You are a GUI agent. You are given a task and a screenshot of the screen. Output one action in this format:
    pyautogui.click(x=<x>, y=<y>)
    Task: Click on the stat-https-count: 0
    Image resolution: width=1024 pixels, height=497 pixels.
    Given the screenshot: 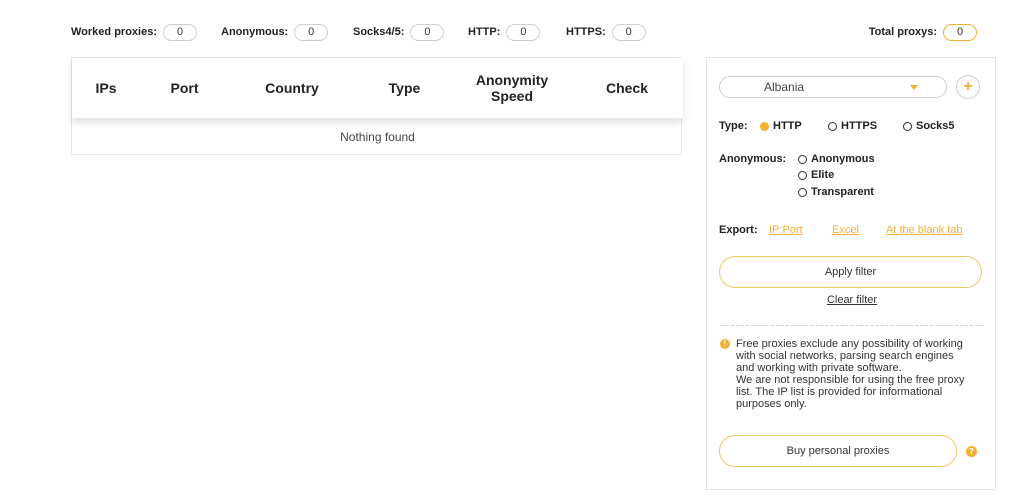 What is the action you would take?
    pyautogui.click(x=628, y=32)
    